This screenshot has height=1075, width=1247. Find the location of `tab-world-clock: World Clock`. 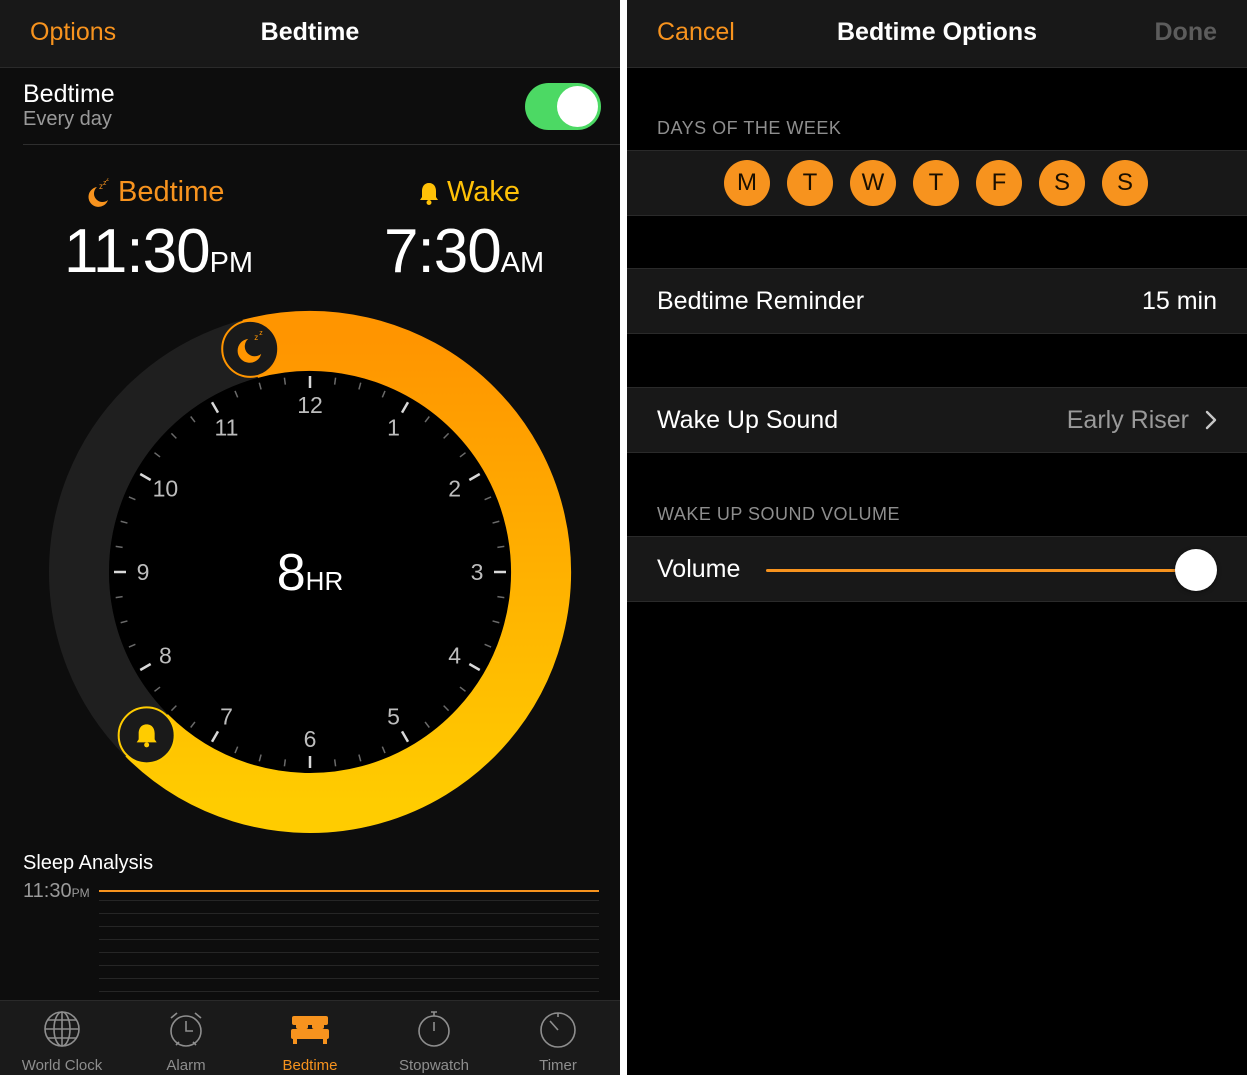

tab-world-clock: World Clock is located at coordinates (62, 1038).